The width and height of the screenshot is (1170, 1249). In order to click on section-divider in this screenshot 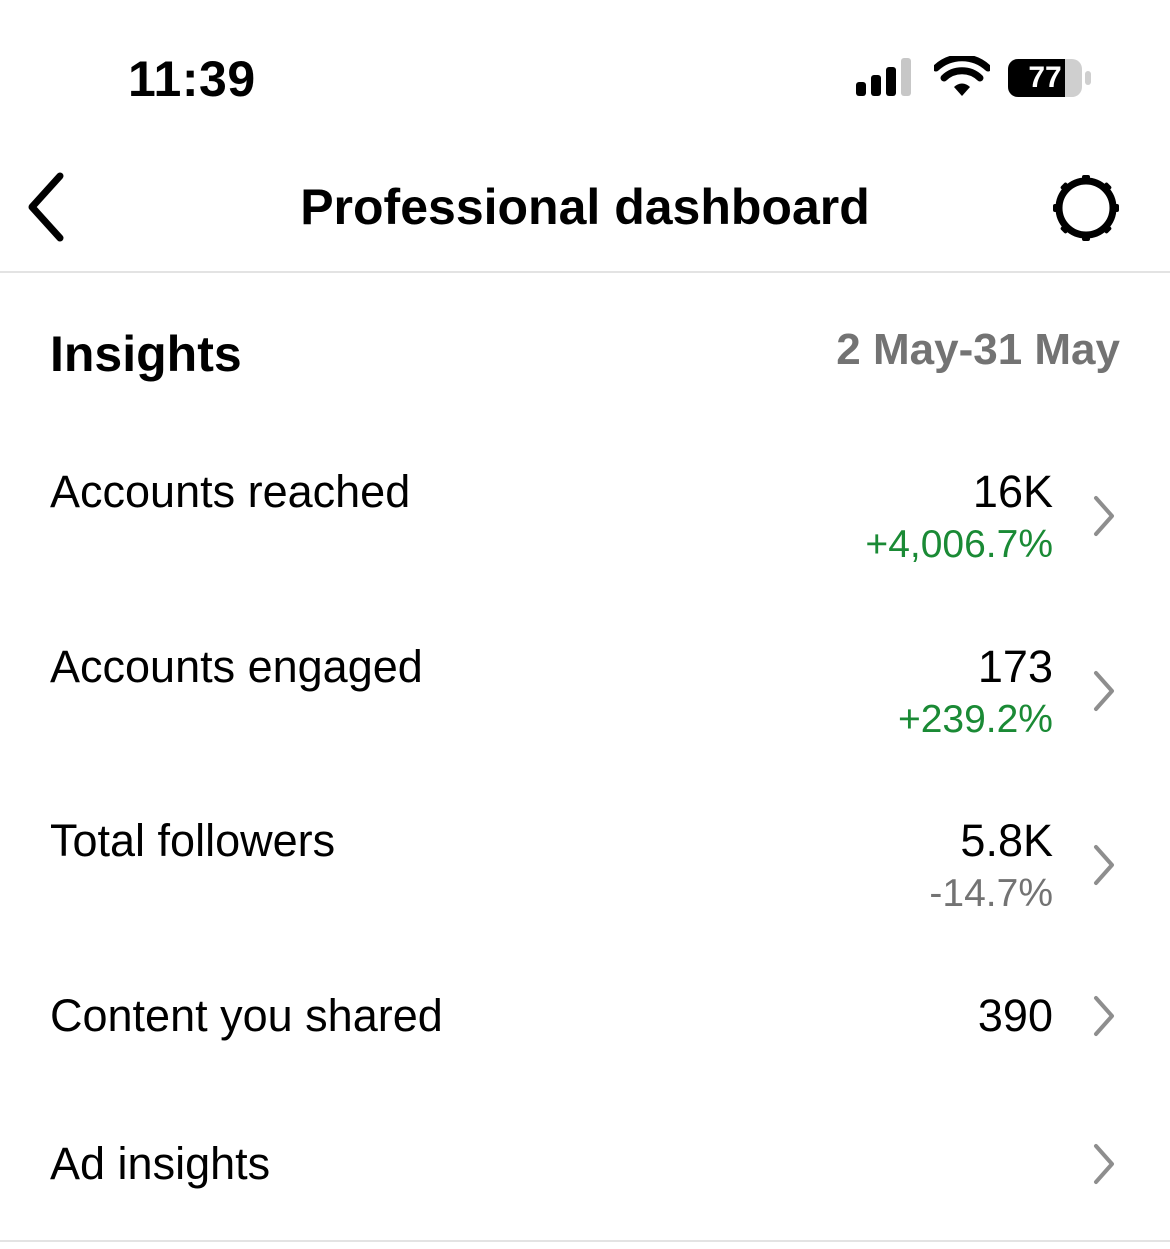, I will do `click(585, 1241)`.